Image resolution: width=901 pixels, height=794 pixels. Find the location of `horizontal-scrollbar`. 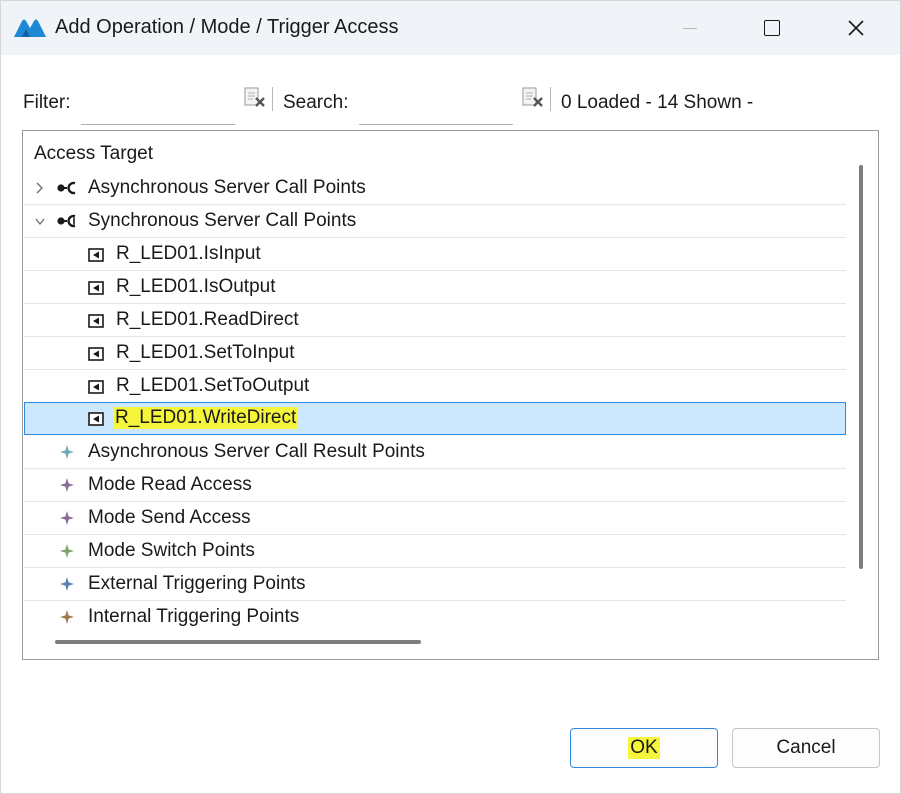

horizontal-scrollbar is located at coordinates (238, 642).